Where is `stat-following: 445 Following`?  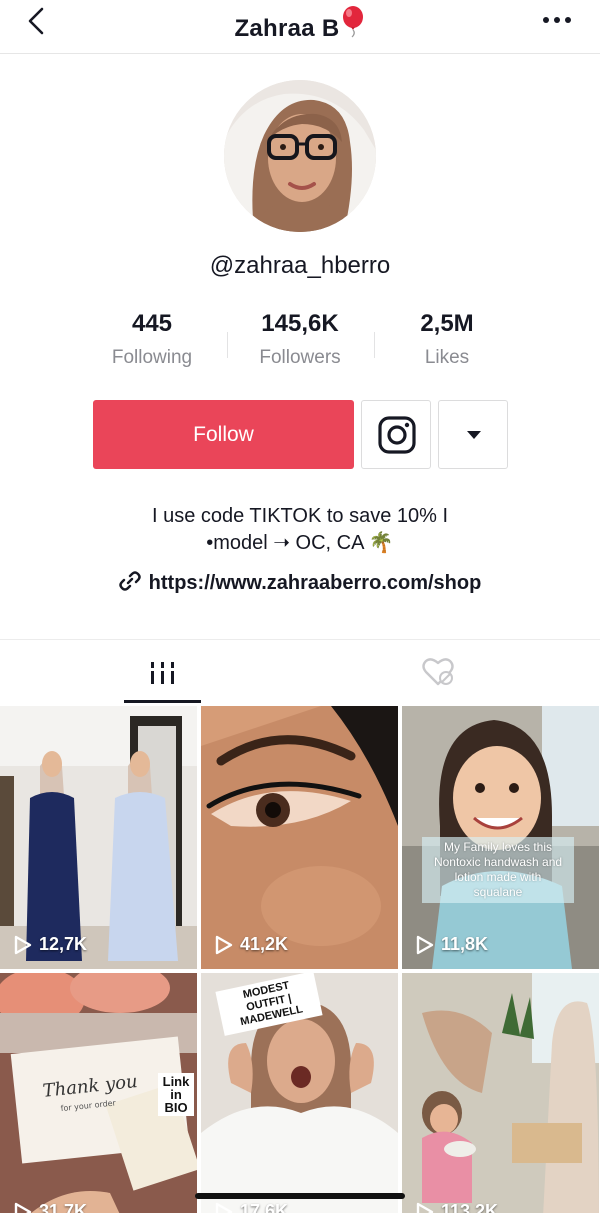 stat-following: 445 Following is located at coordinates (152, 339).